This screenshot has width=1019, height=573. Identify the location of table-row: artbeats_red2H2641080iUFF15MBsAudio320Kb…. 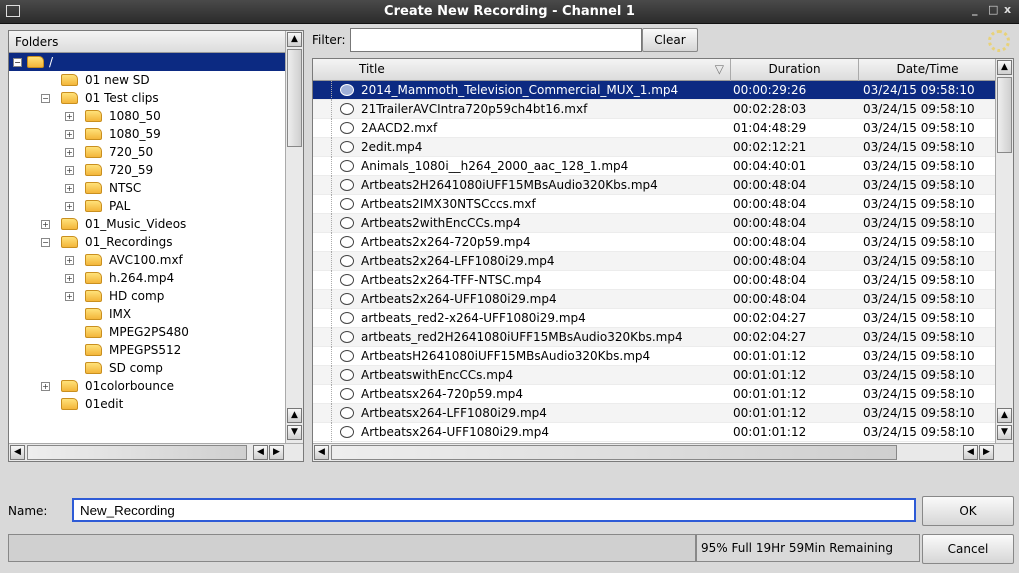
(655, 337).